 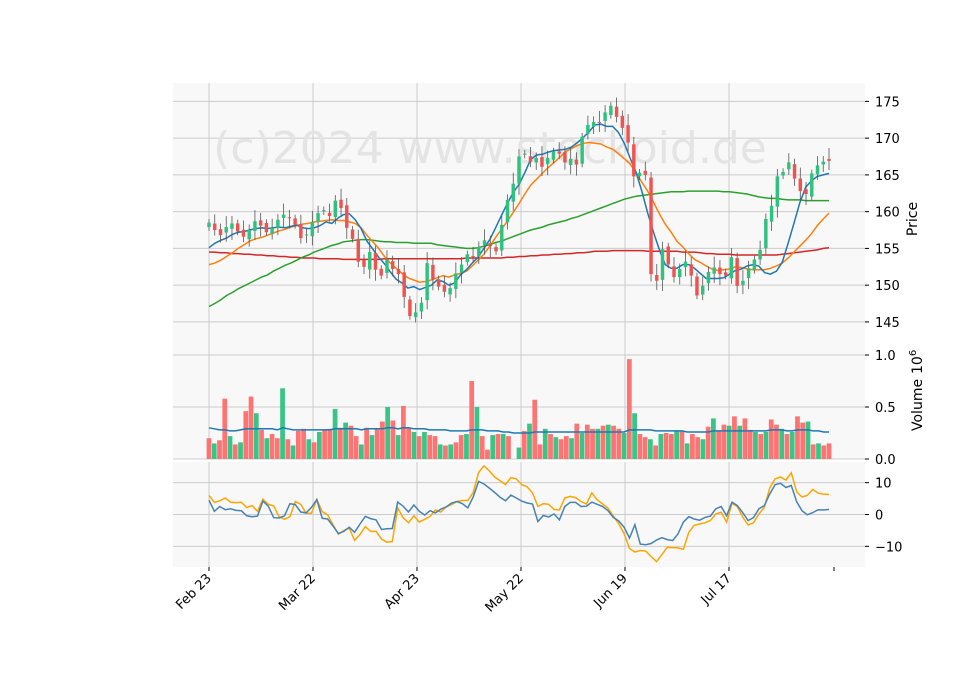 I want to click on price-tick-label: 155, so click(x=887, y=249).